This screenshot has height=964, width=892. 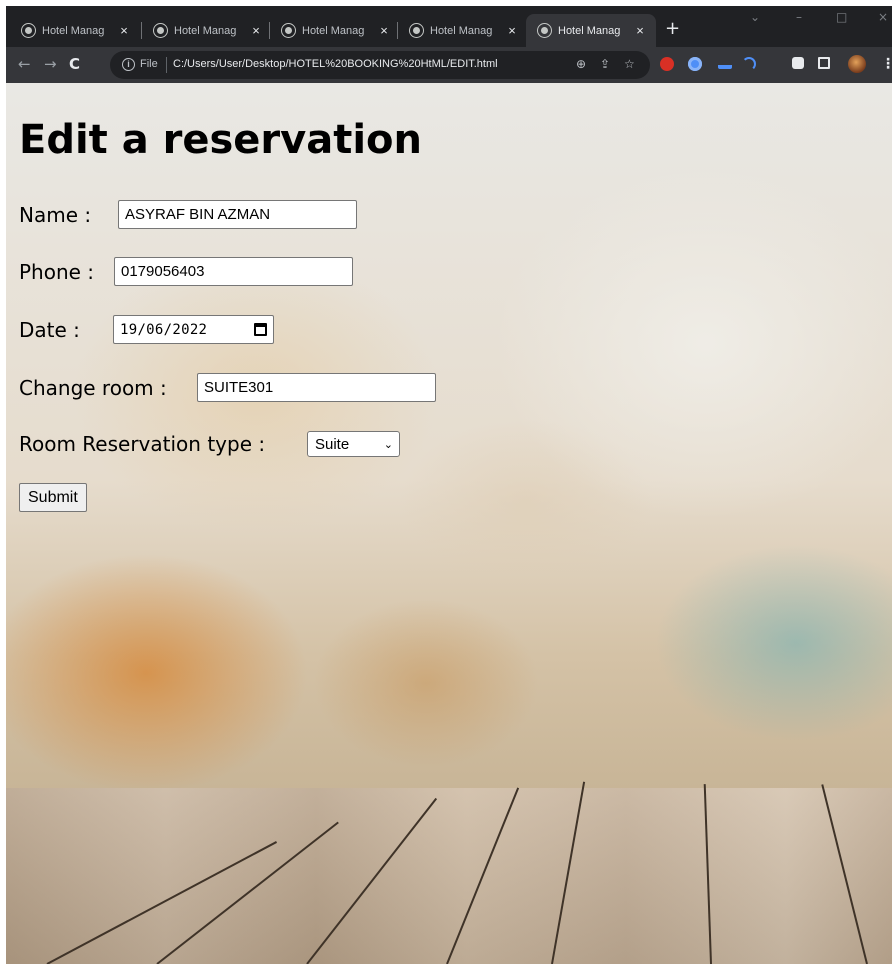 I want to click on maximize-button: □, so click(x=841, y=17).